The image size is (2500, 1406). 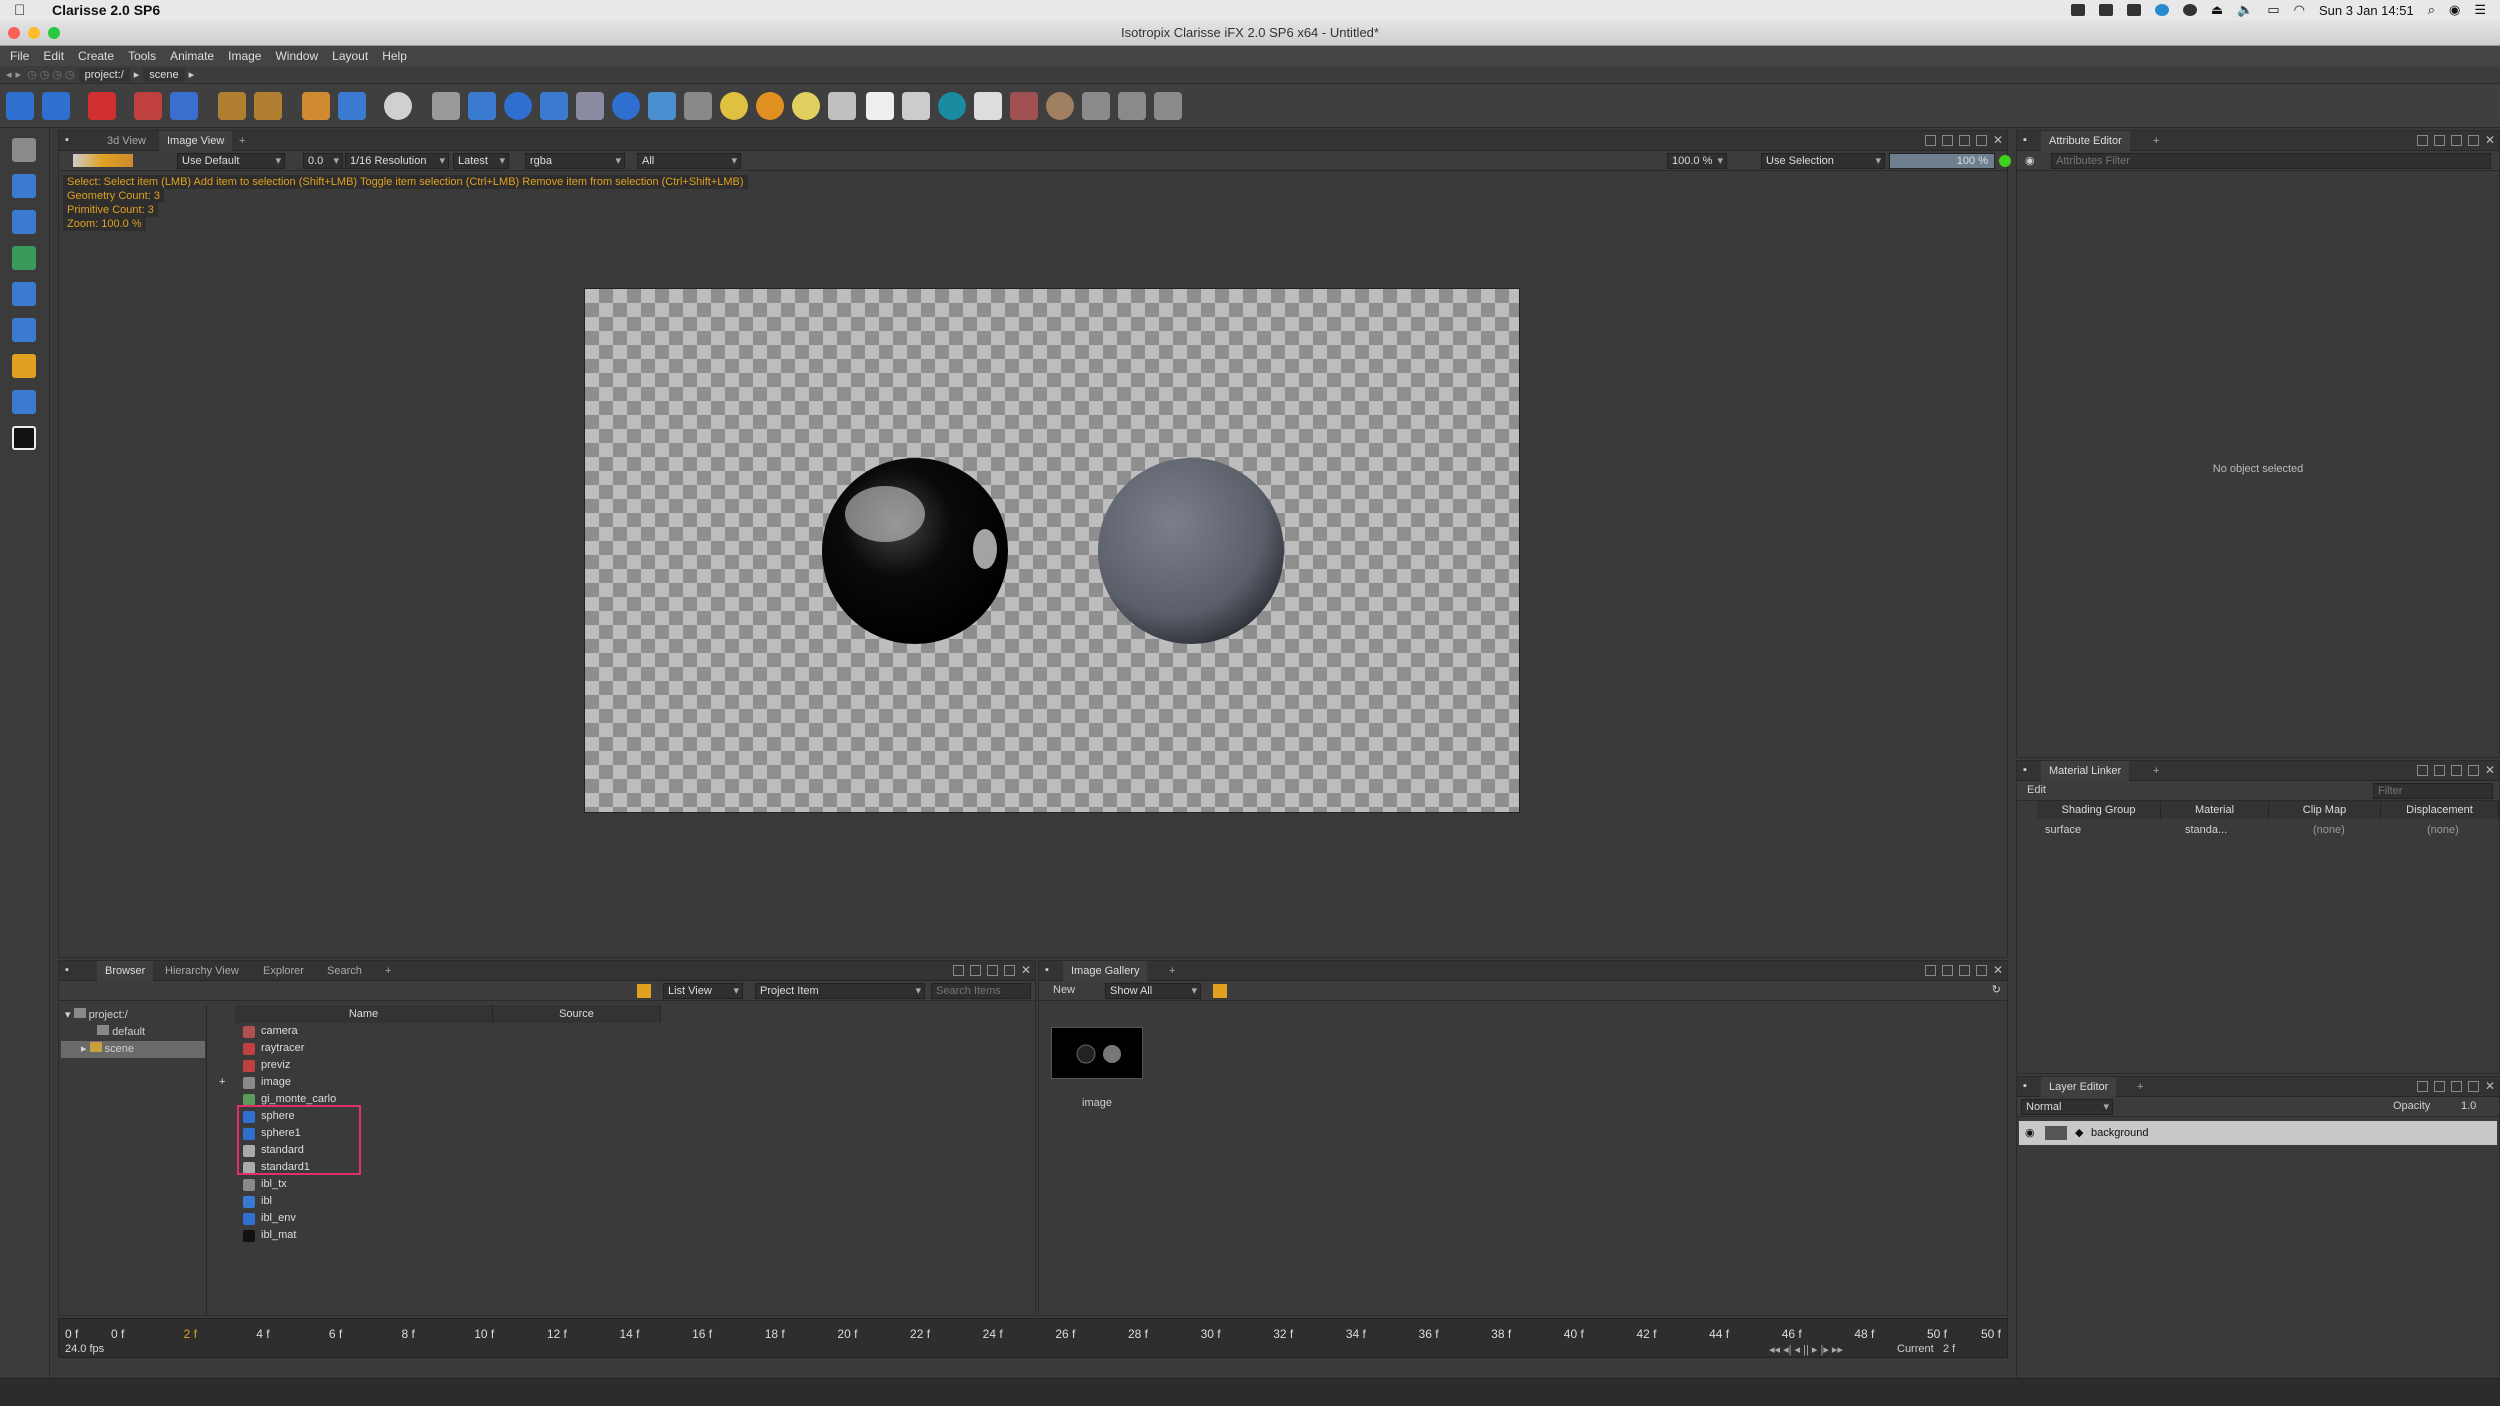 What do you see at coordinates (1097, 1053) in the screenshot?
I see `gallery-thumbnail` at bounding box center [1097, 1053].